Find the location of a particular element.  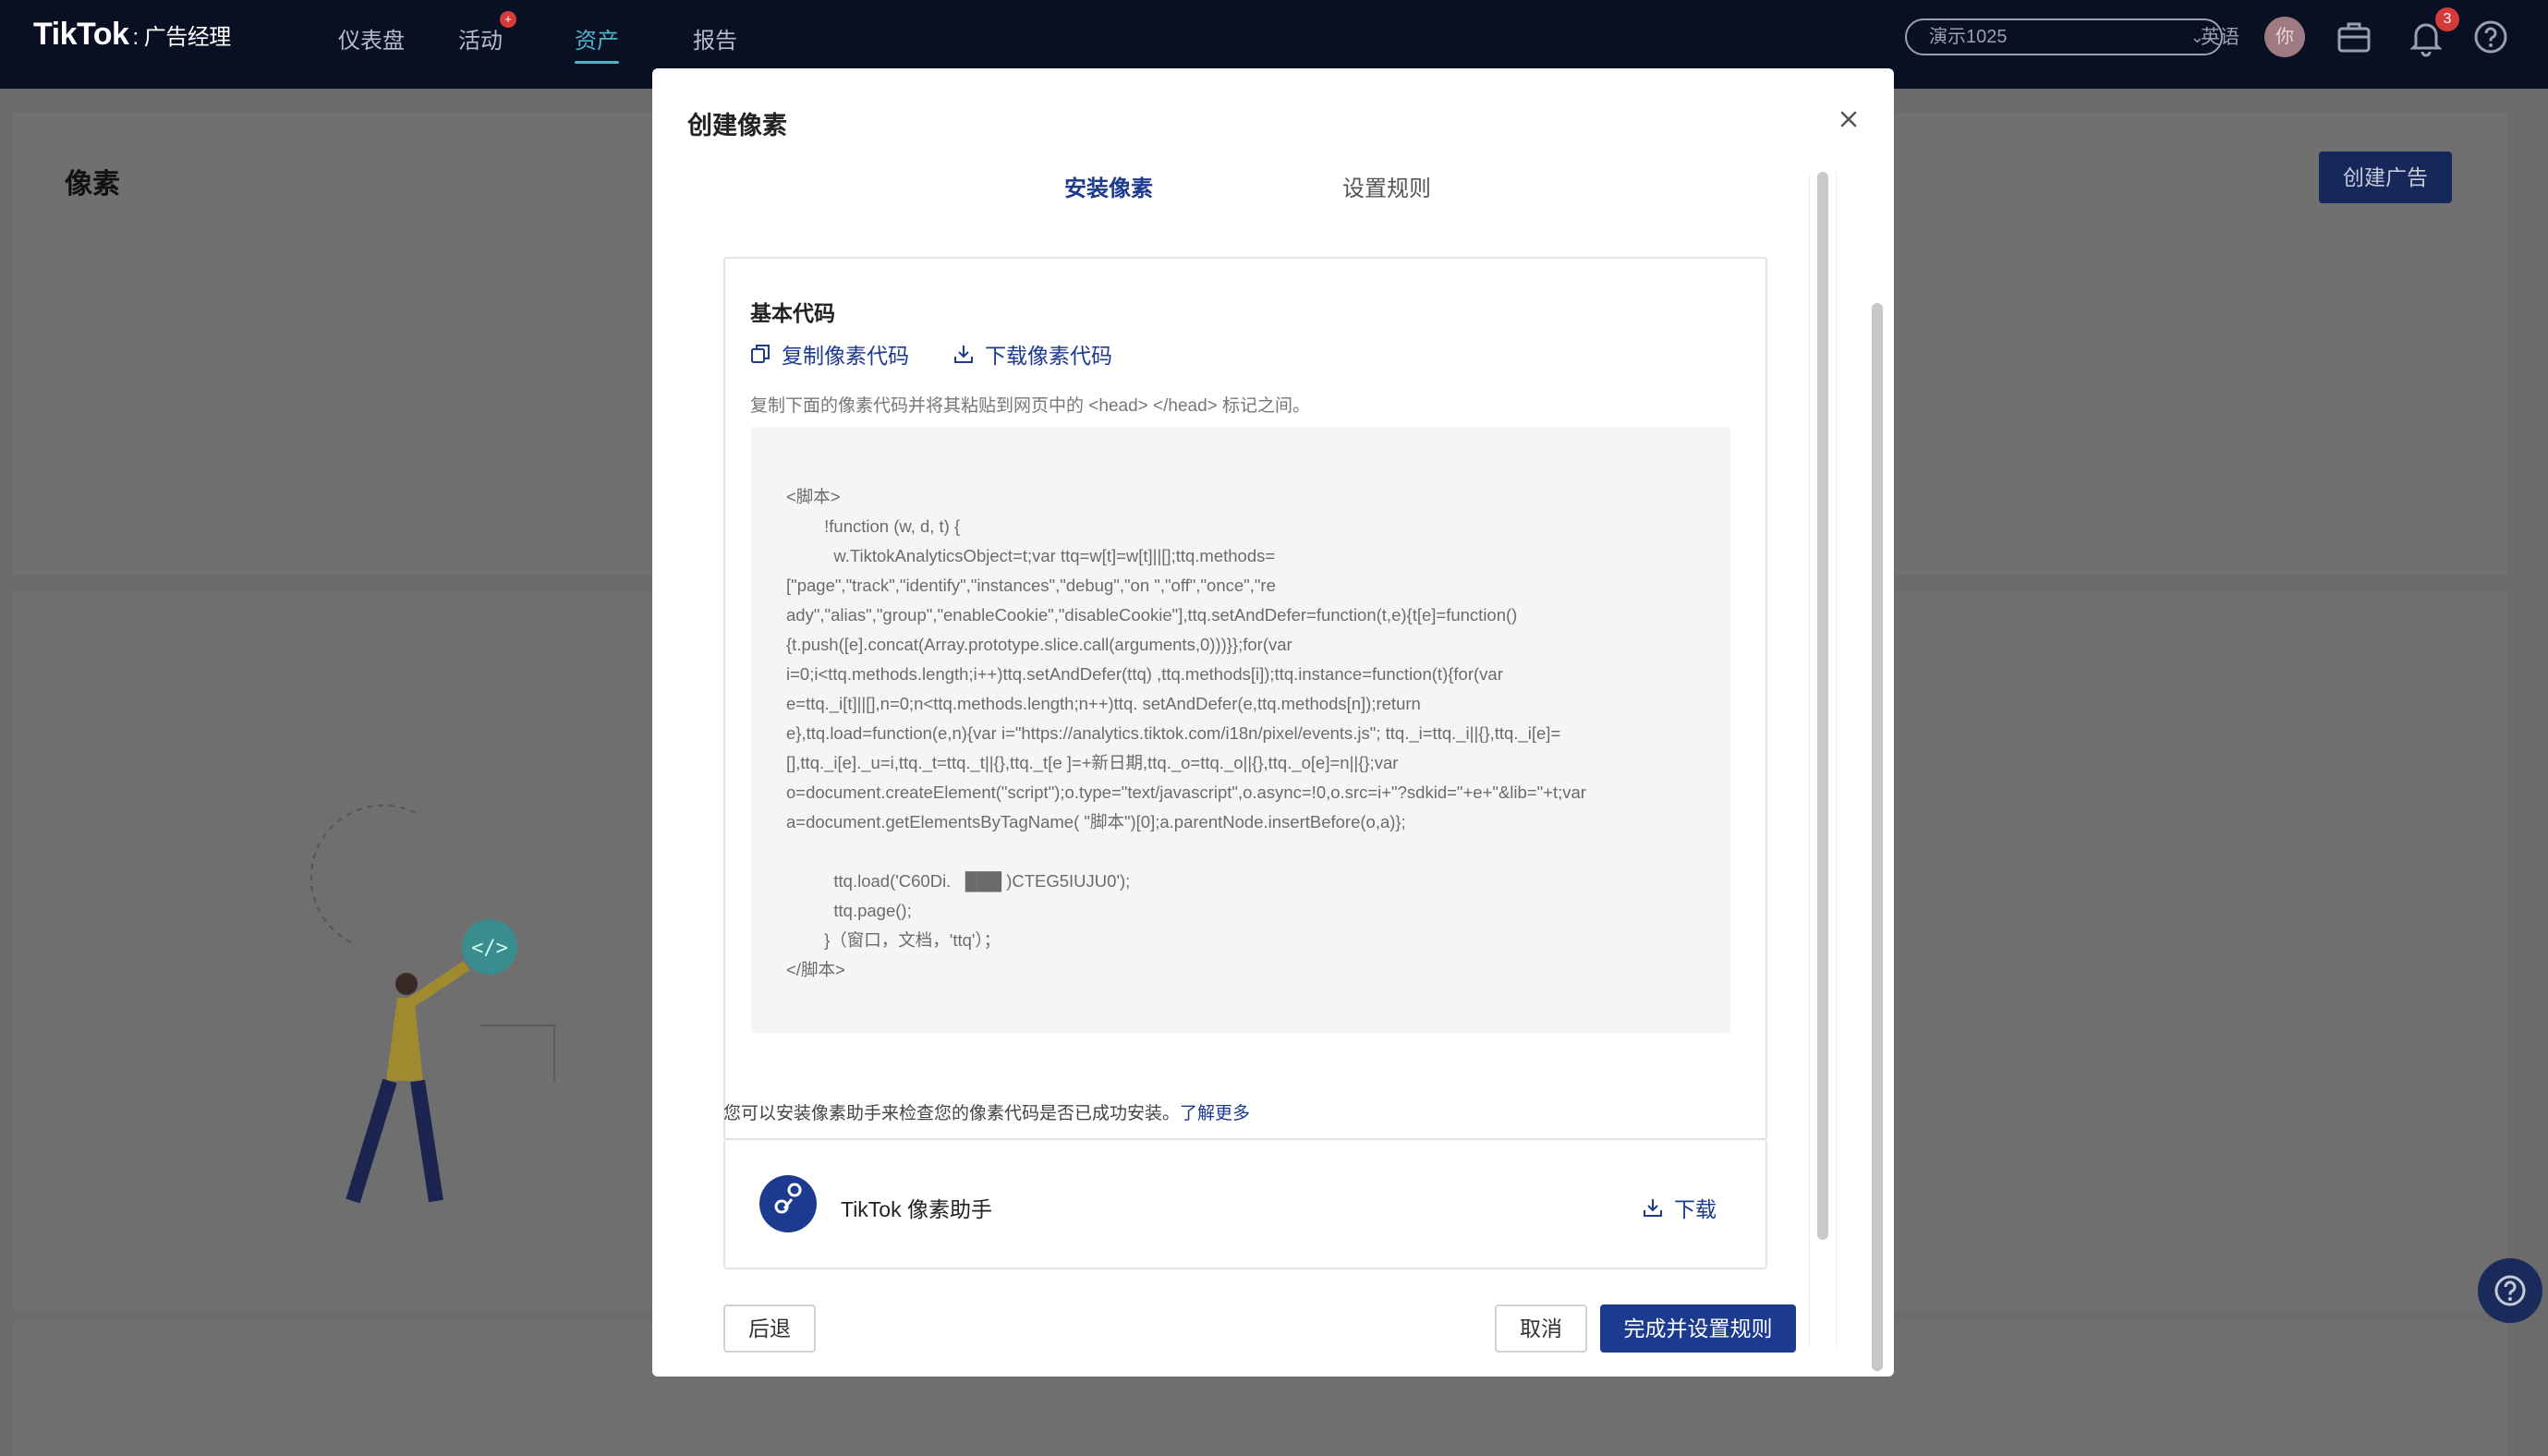

language-switch: 英语 is located at coordinates (2220, 36).